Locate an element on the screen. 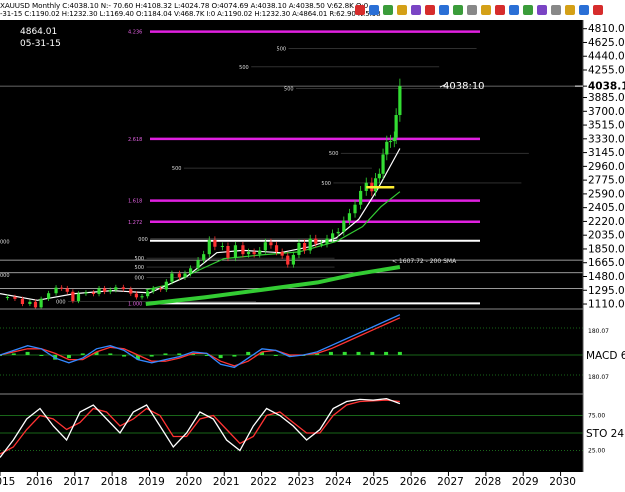 This screenshot has width=625, height=492. y-tick-label: 2220.00 is located at coordinates (606, 222).